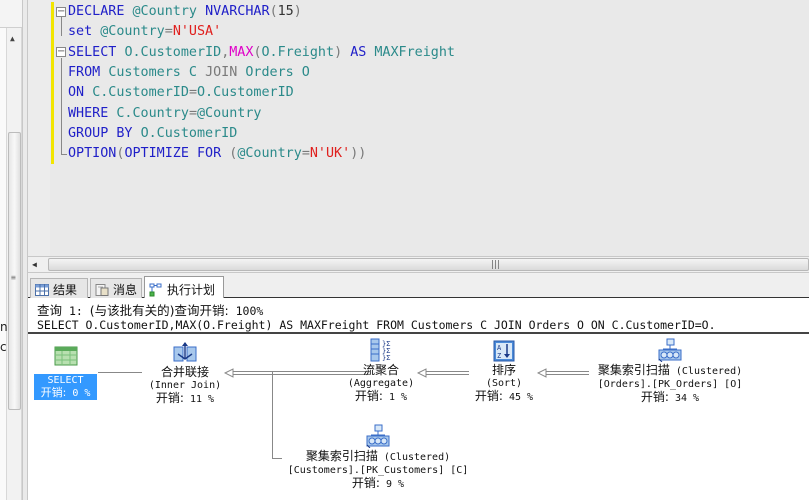  I want to click on connector-sort-orders-scan, so click(565, 373).